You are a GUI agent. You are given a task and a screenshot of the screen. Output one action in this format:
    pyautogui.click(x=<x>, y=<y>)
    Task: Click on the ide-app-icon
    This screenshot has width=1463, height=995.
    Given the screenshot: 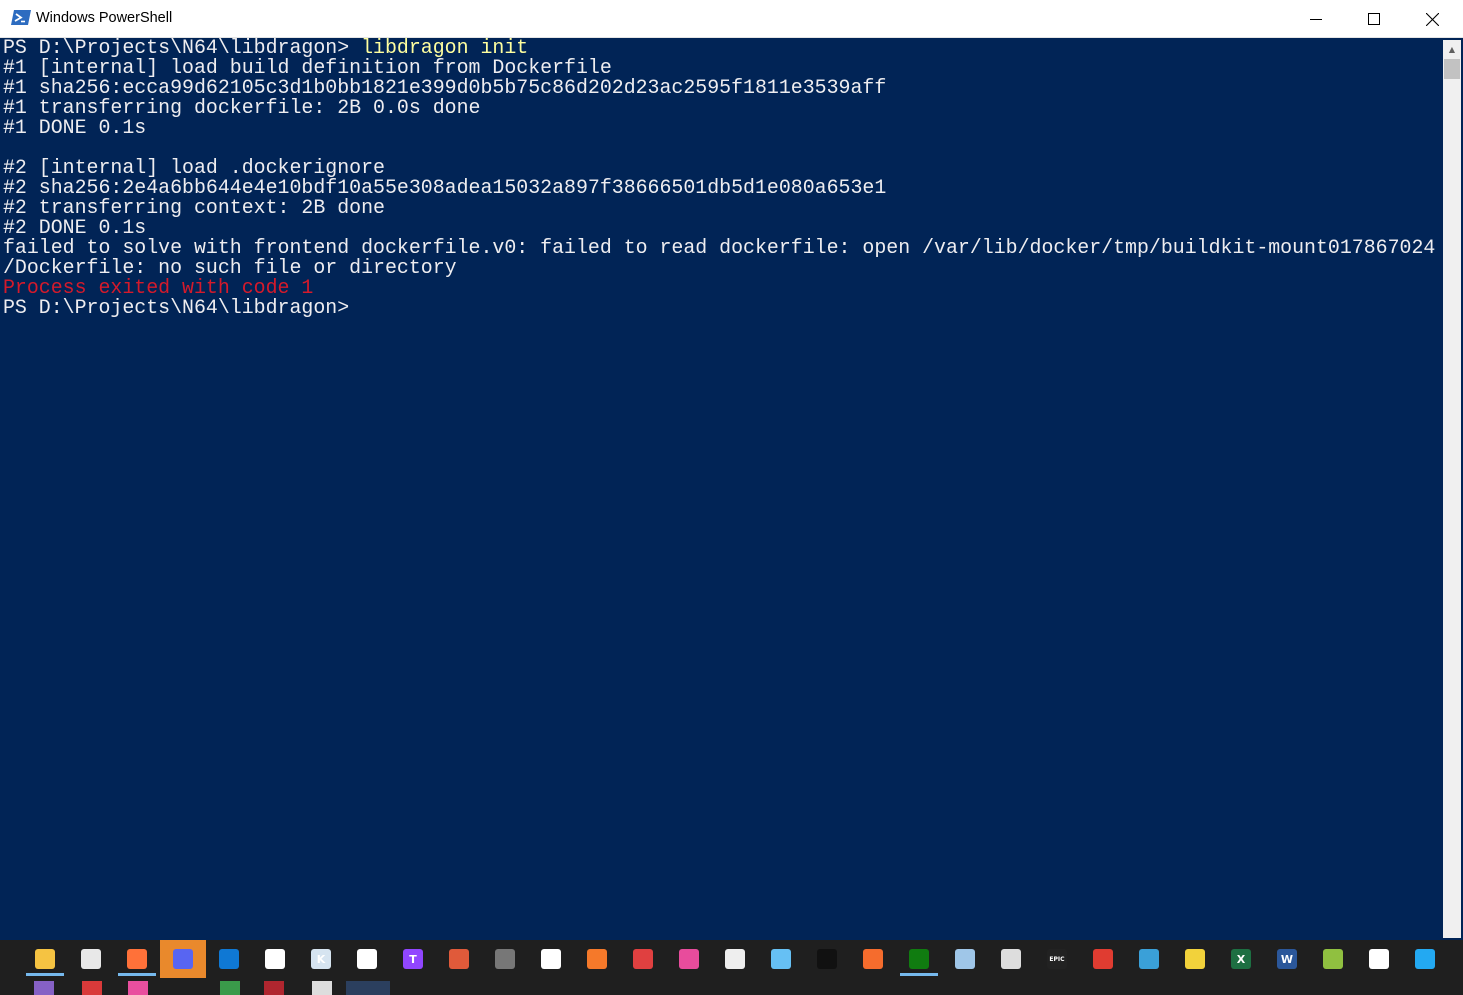 What is the action you would take?
    pyautogui.click(x=138, y=988)
    